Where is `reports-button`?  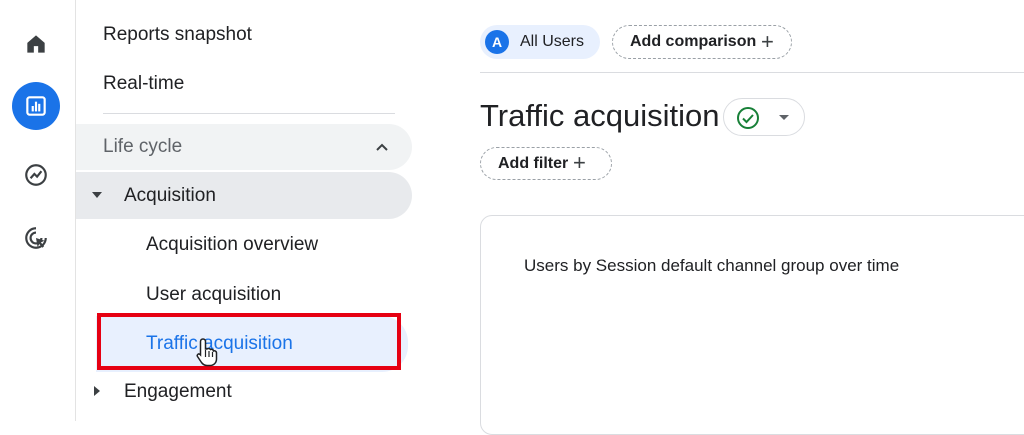 reports-button is located at coordinates (36, 106).